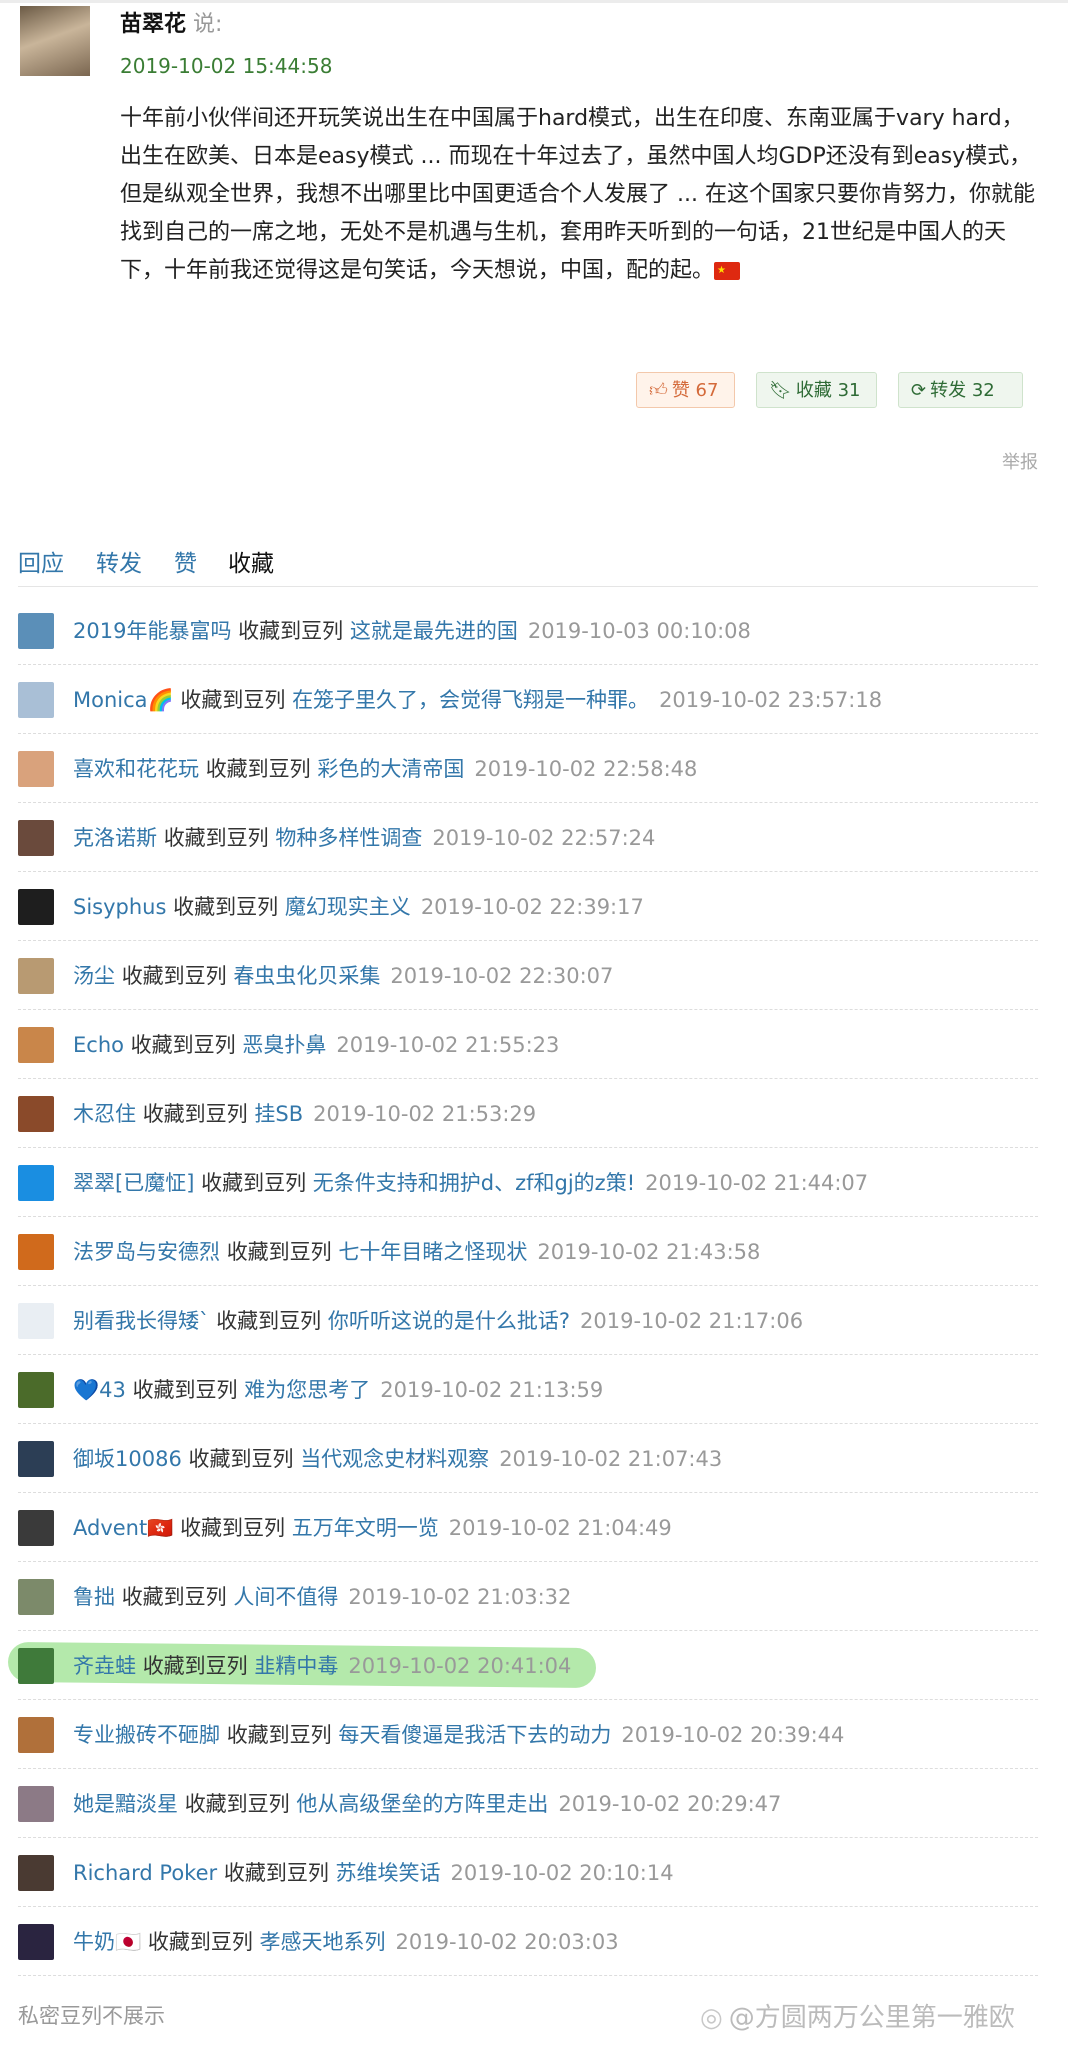 This screenshot has height=2048, width=1068. What do you see at coordinates (99, 1390) in the screenshot?
I see `user-link: 💙43` at bounding box center [99, 1390].